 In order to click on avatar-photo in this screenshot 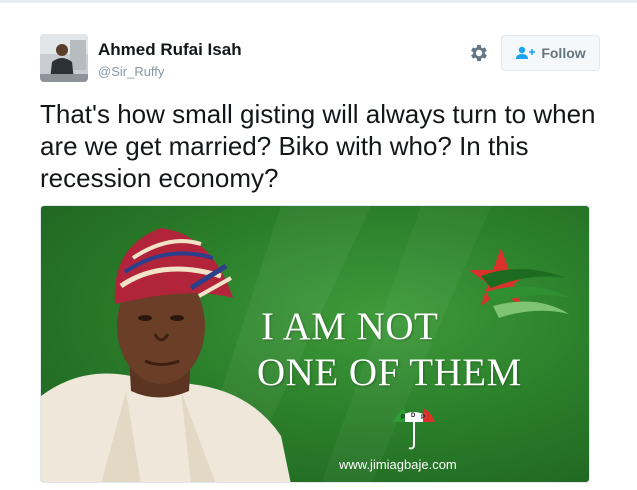, I will do `click(64, 58)`.